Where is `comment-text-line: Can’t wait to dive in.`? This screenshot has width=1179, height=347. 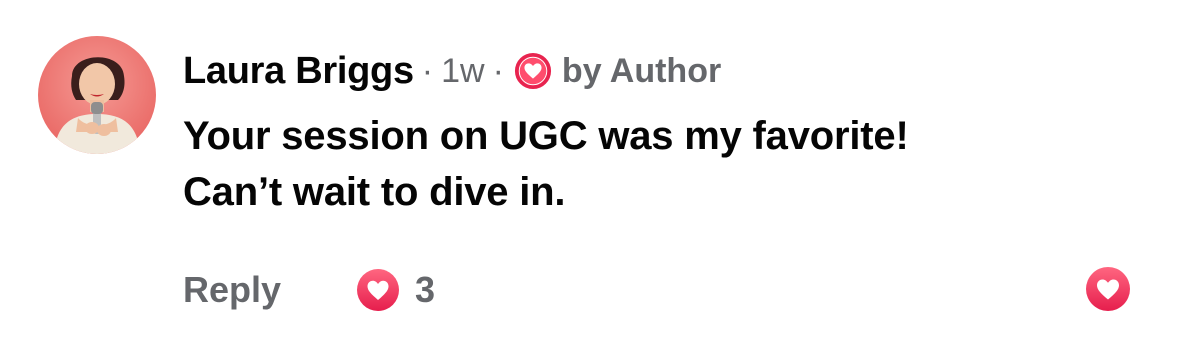
comment-text-line: Can’t wait to dive in. is located at coordinates (374, 192).